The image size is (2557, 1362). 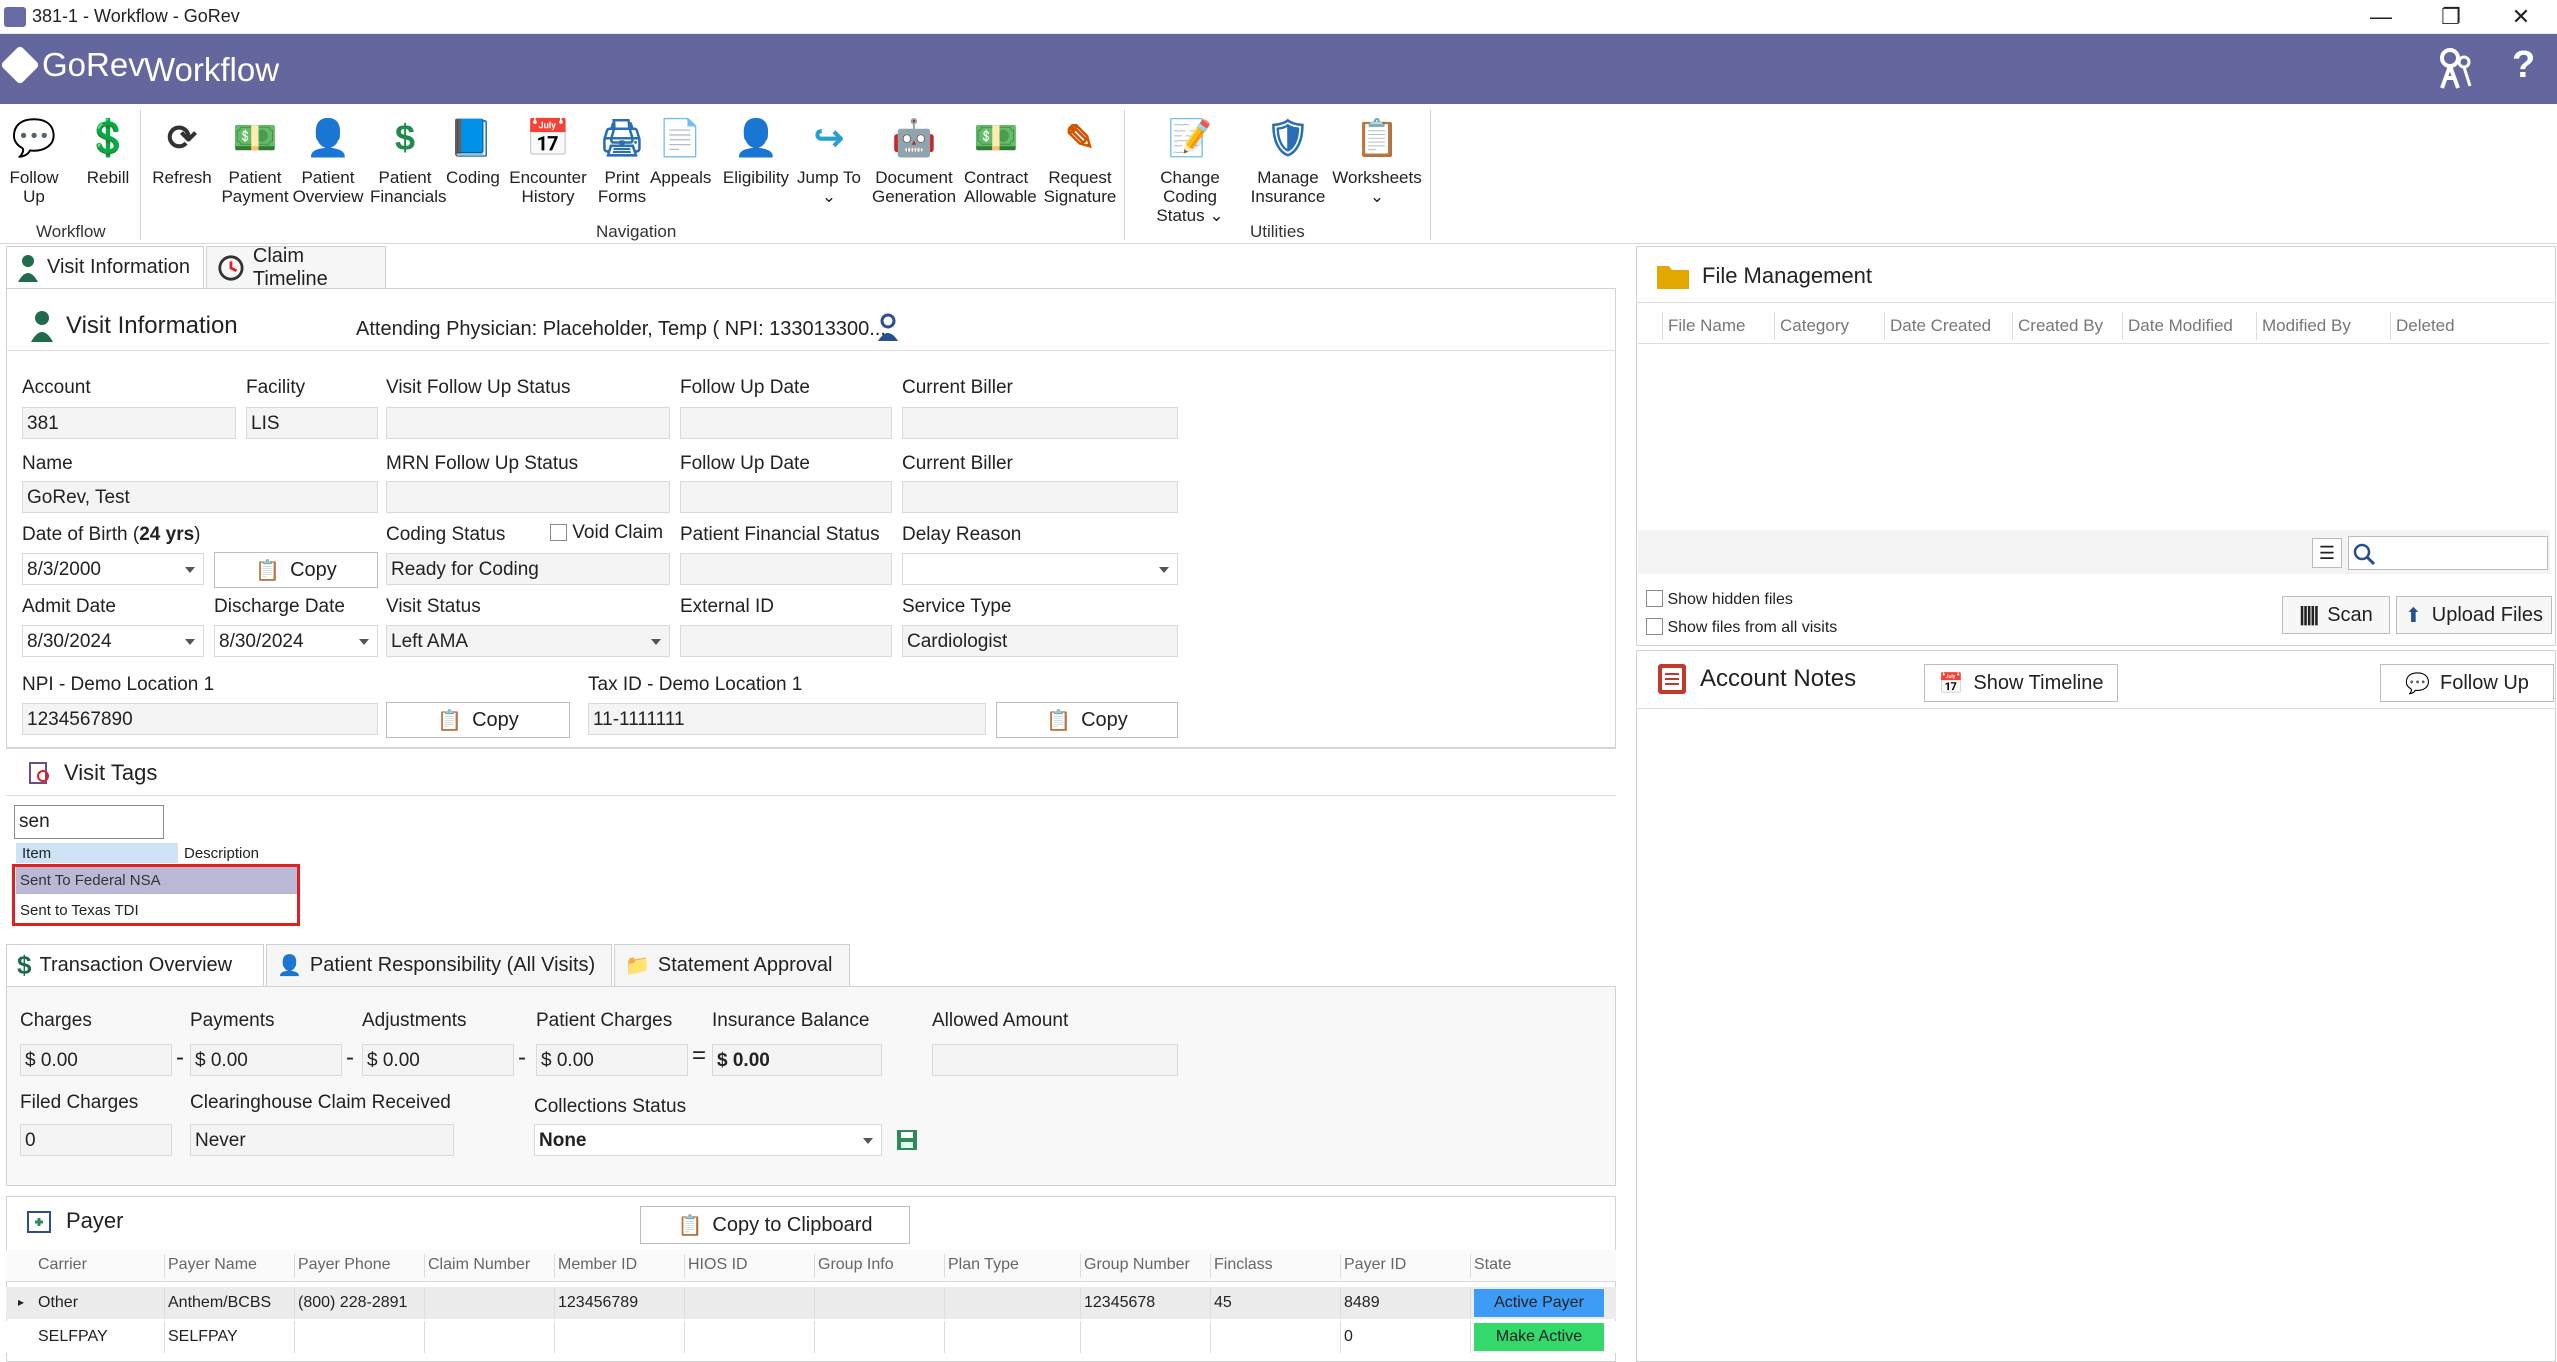 I want to click on dob-field: 8/3/2000, so click(x=113, y=569).